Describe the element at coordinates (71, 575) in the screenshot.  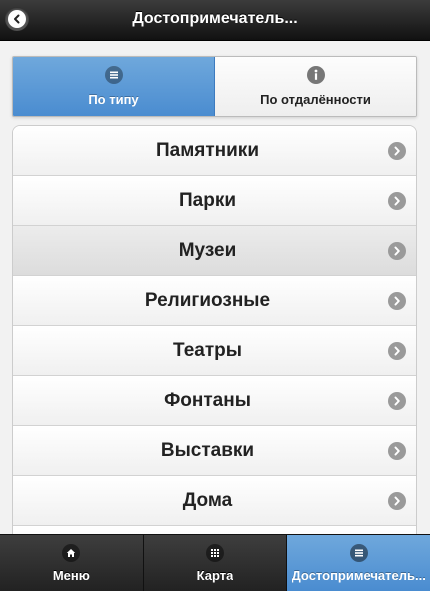
I see `nav-menu-label: Меню` at that location.